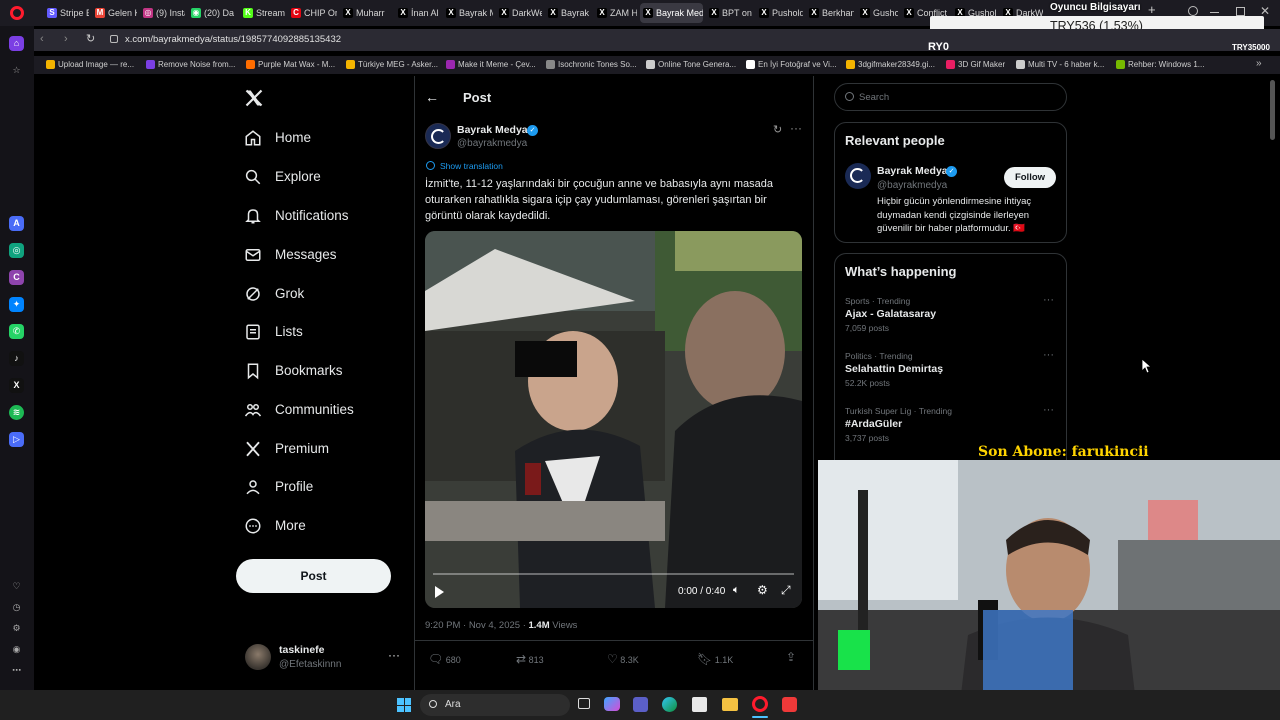 The image size is (1280, 720). I want to click on extension-icon: C, so click(16, 277).